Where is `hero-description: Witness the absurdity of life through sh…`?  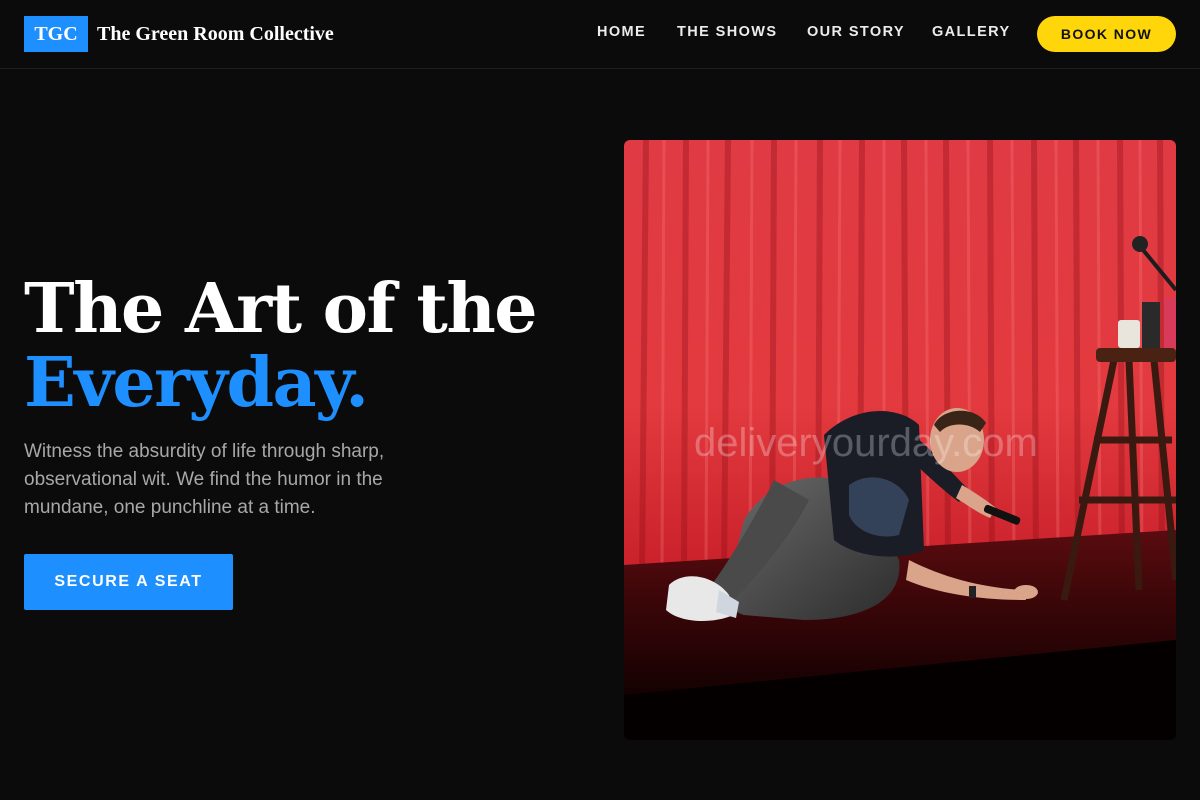
hero-description: Witness the absurdity of life through sh… is located at coordinates (204, 479).